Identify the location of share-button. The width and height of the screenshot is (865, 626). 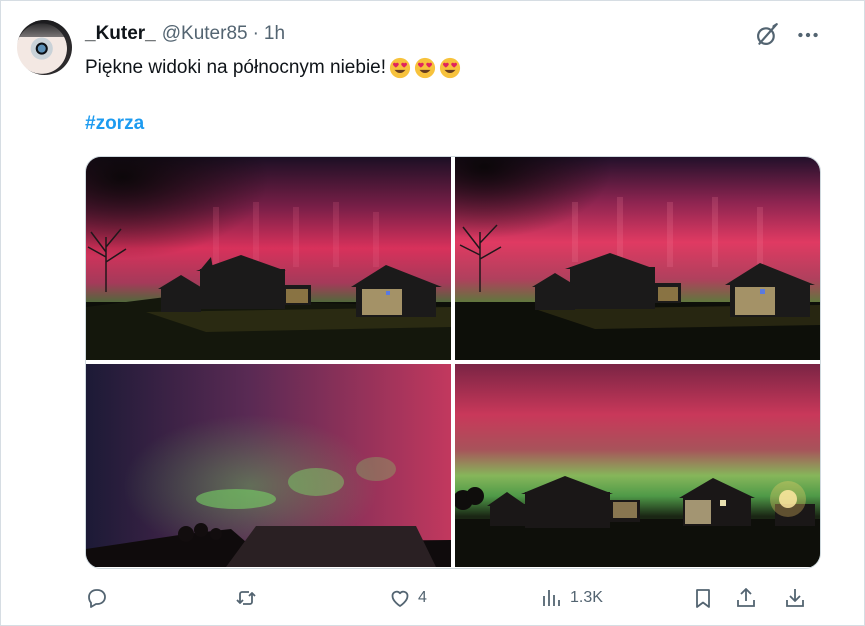
(746, 598).